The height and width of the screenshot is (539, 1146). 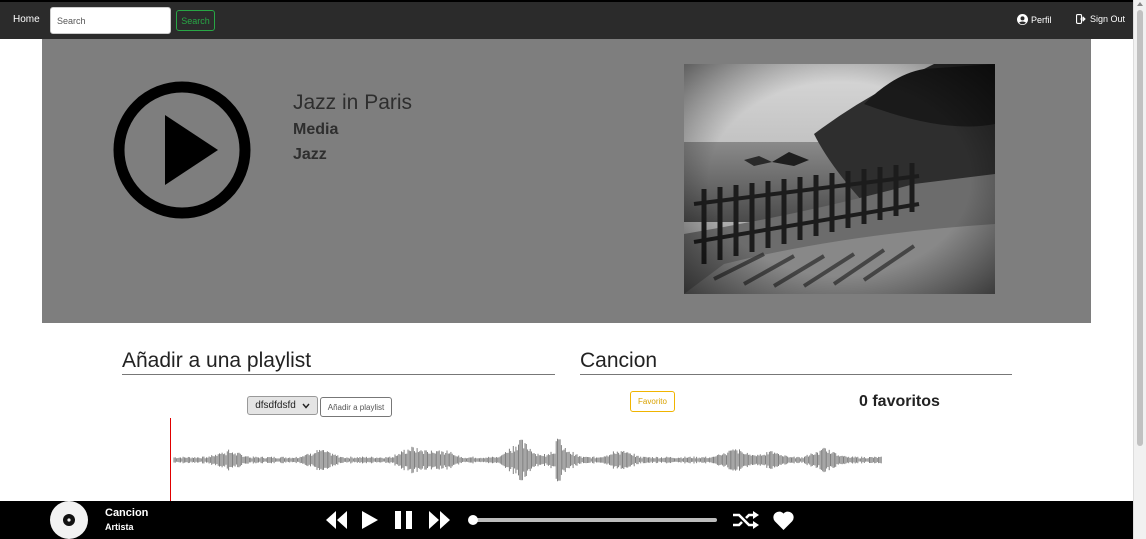 I want to click on sign-out-label: Sign Out, so click(x=1108, y=19).